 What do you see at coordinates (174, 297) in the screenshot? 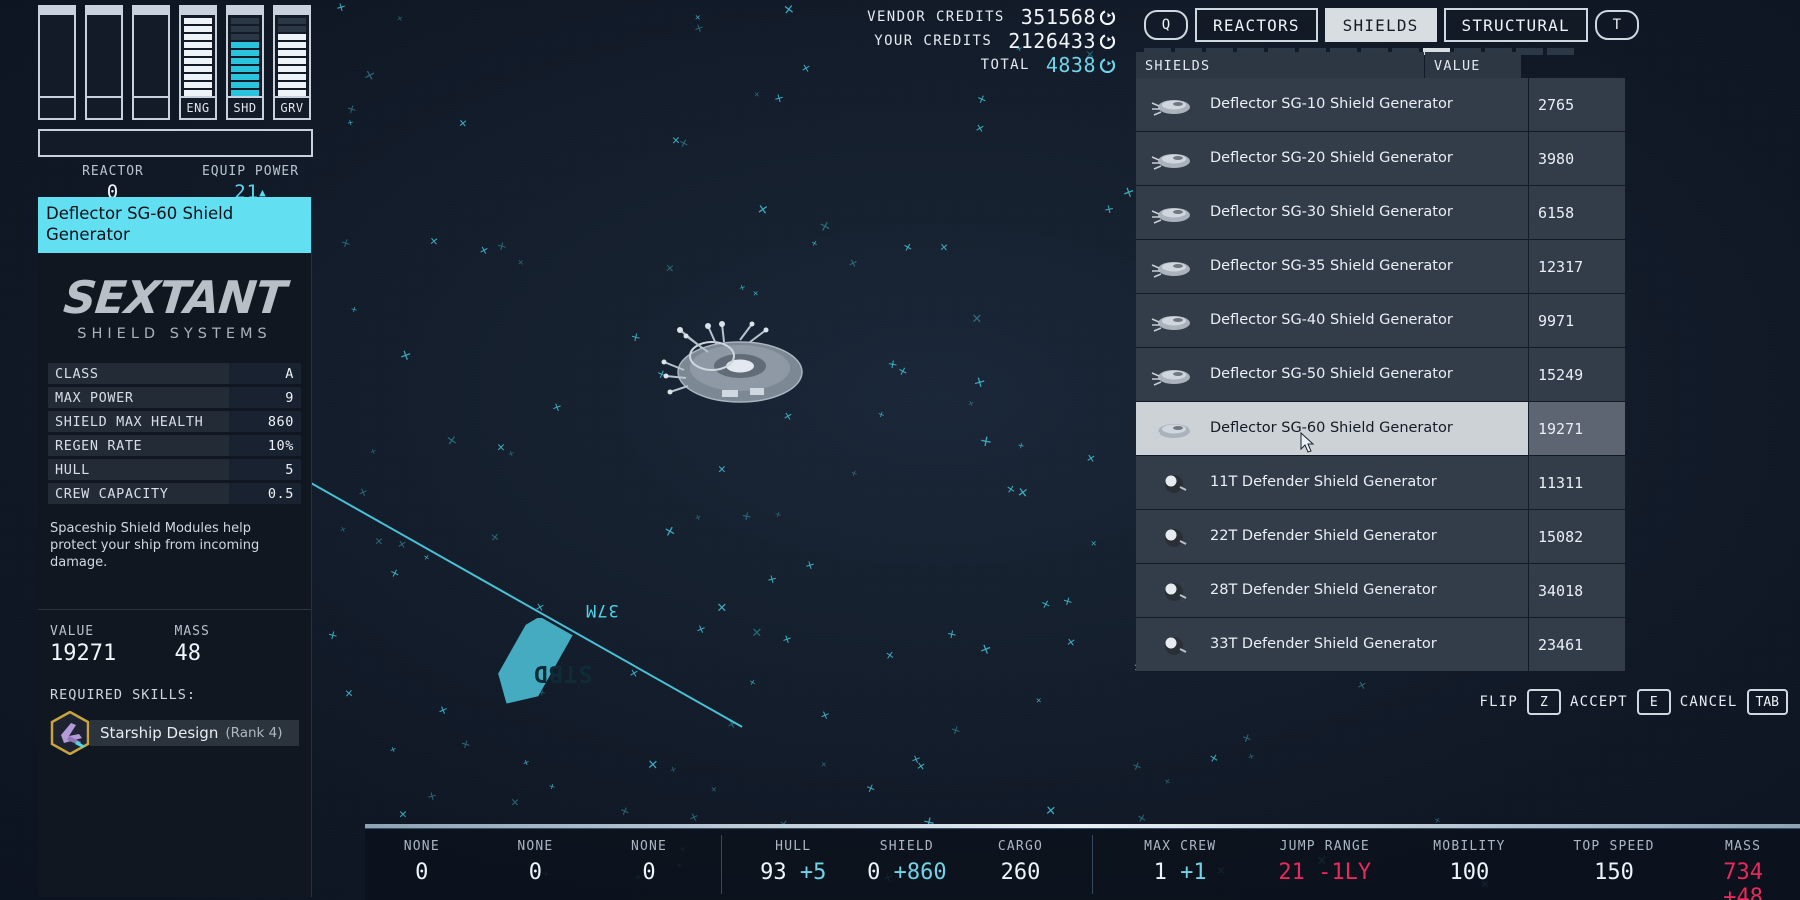
I see `brand-name: SEXTANT` at bounding box center [174, 297].